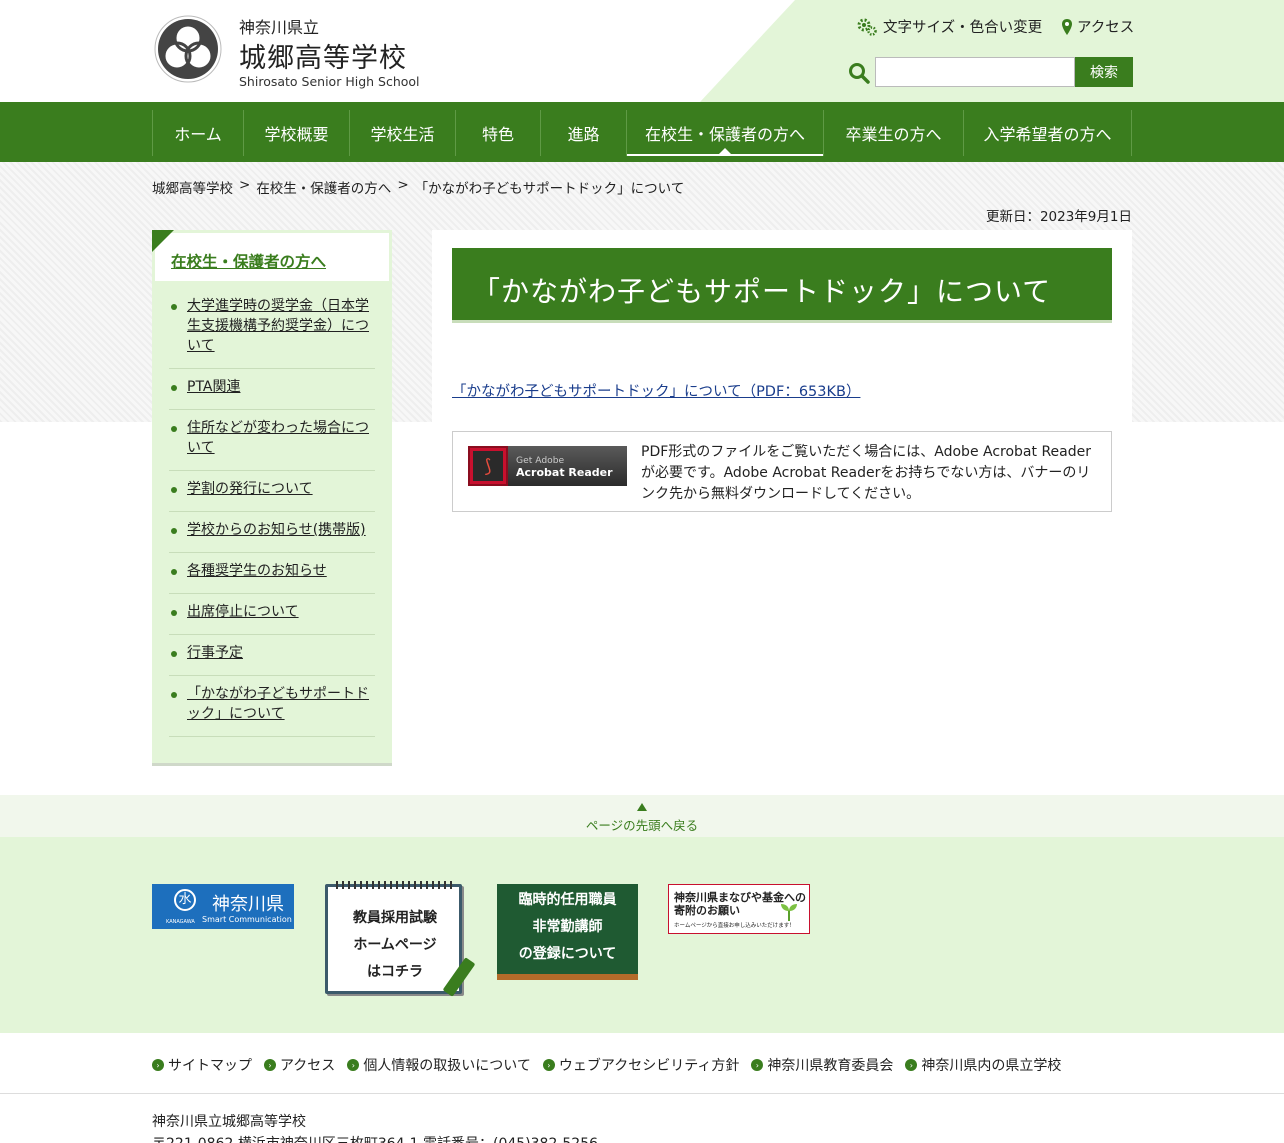  Describe the element at coordinates (276, 530) in the screenshot. I see `sidebar-item-mobile-news: 学校からのお知らせ(携帯版)` at that location.